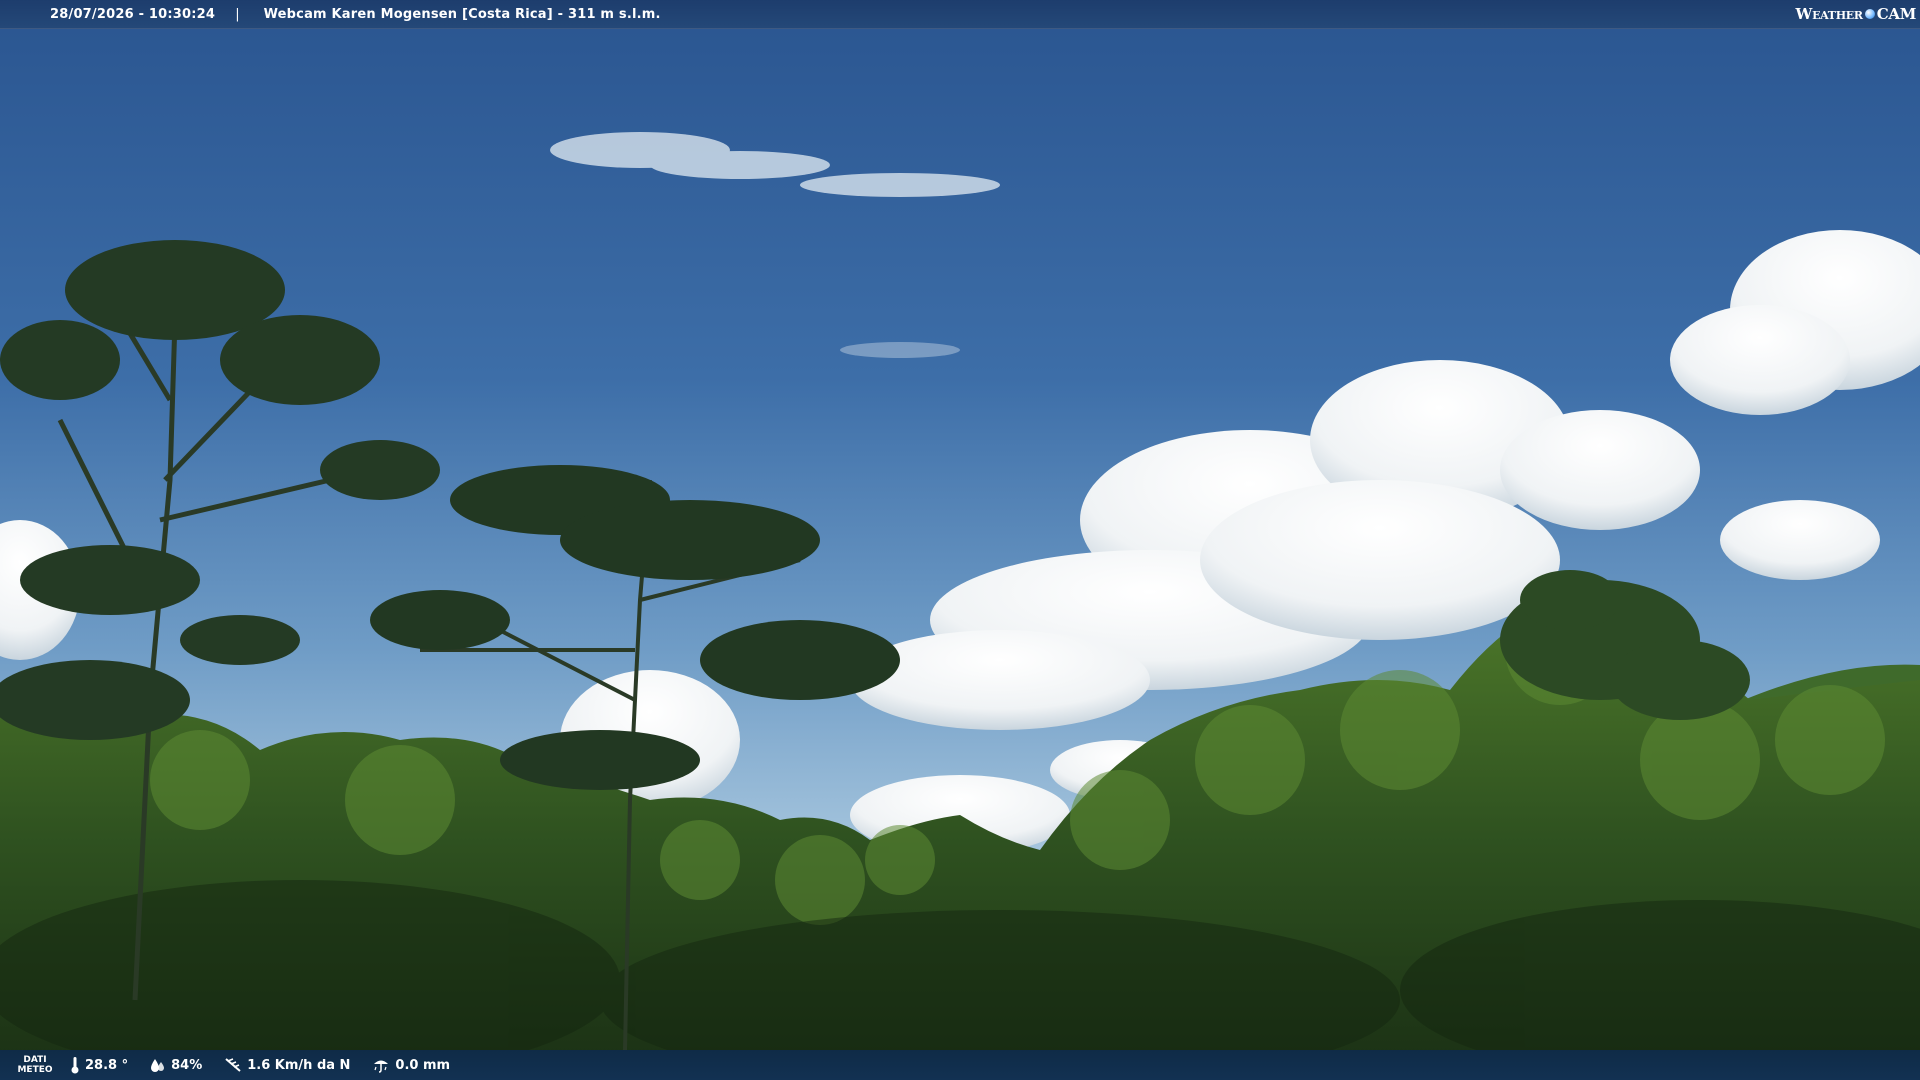 The width and height of the screenshot is (1920, 1080). What do you see at coordinates (35, 1060) in the screenshot?
I see `weather-data-label-line1: DATI` at bounding box center [35, 1060].